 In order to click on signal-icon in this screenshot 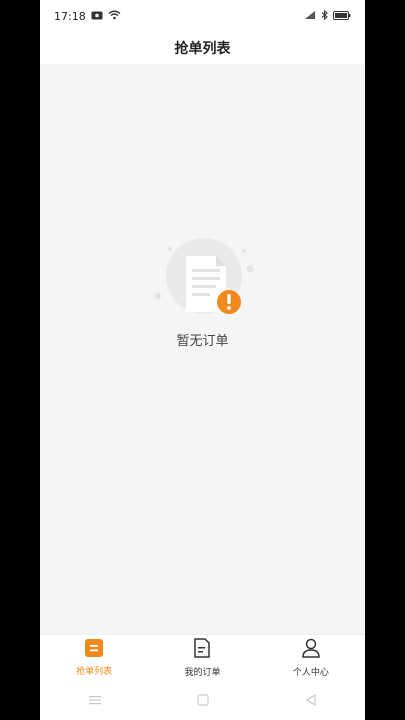, I will do `click(310, 16)`.